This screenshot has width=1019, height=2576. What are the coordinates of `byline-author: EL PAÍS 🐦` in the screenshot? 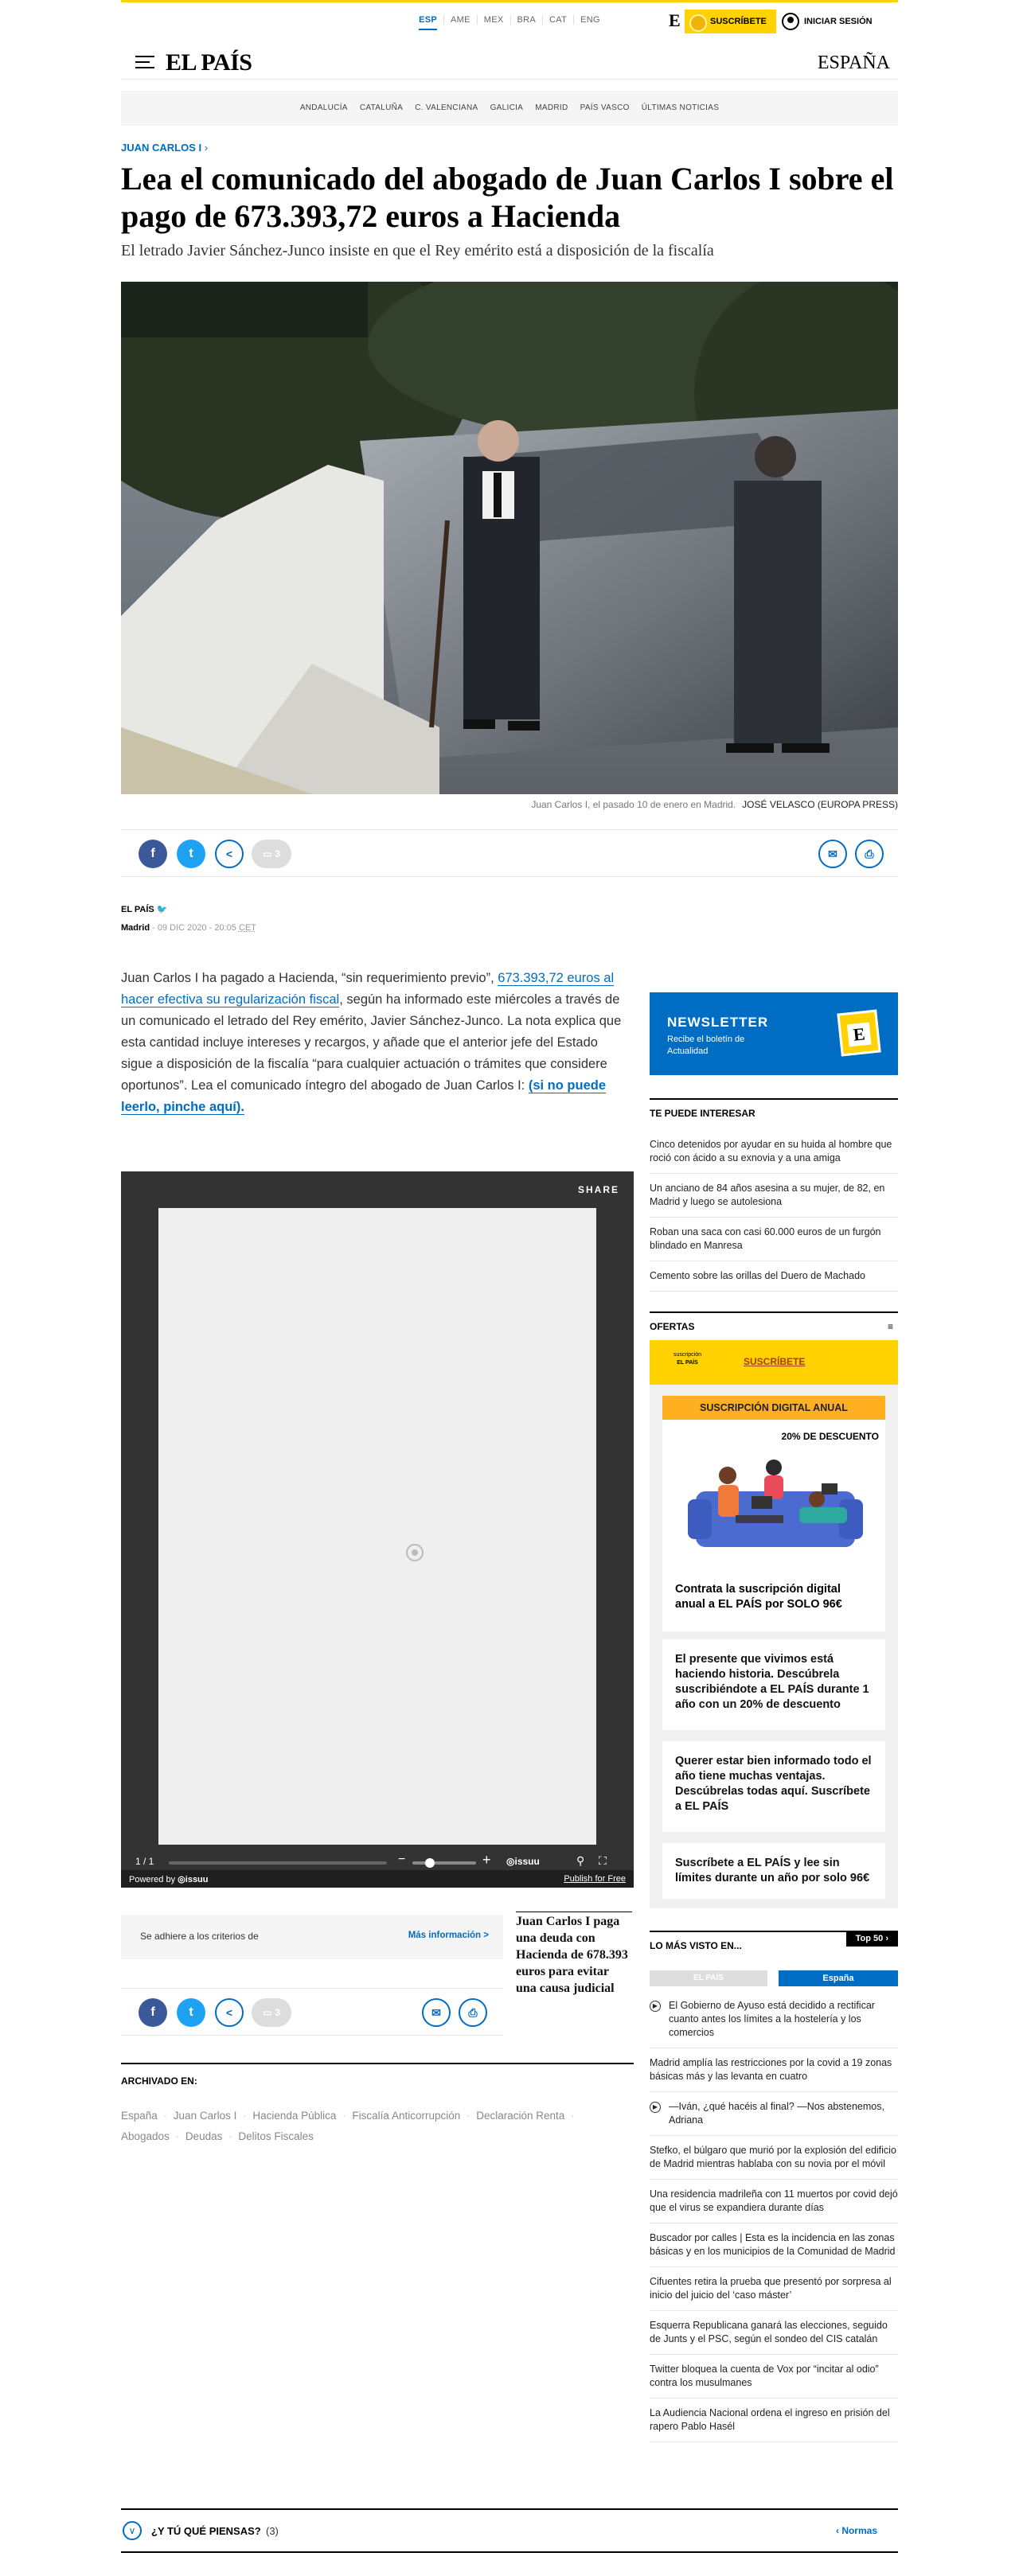 It's located at (145, 909).